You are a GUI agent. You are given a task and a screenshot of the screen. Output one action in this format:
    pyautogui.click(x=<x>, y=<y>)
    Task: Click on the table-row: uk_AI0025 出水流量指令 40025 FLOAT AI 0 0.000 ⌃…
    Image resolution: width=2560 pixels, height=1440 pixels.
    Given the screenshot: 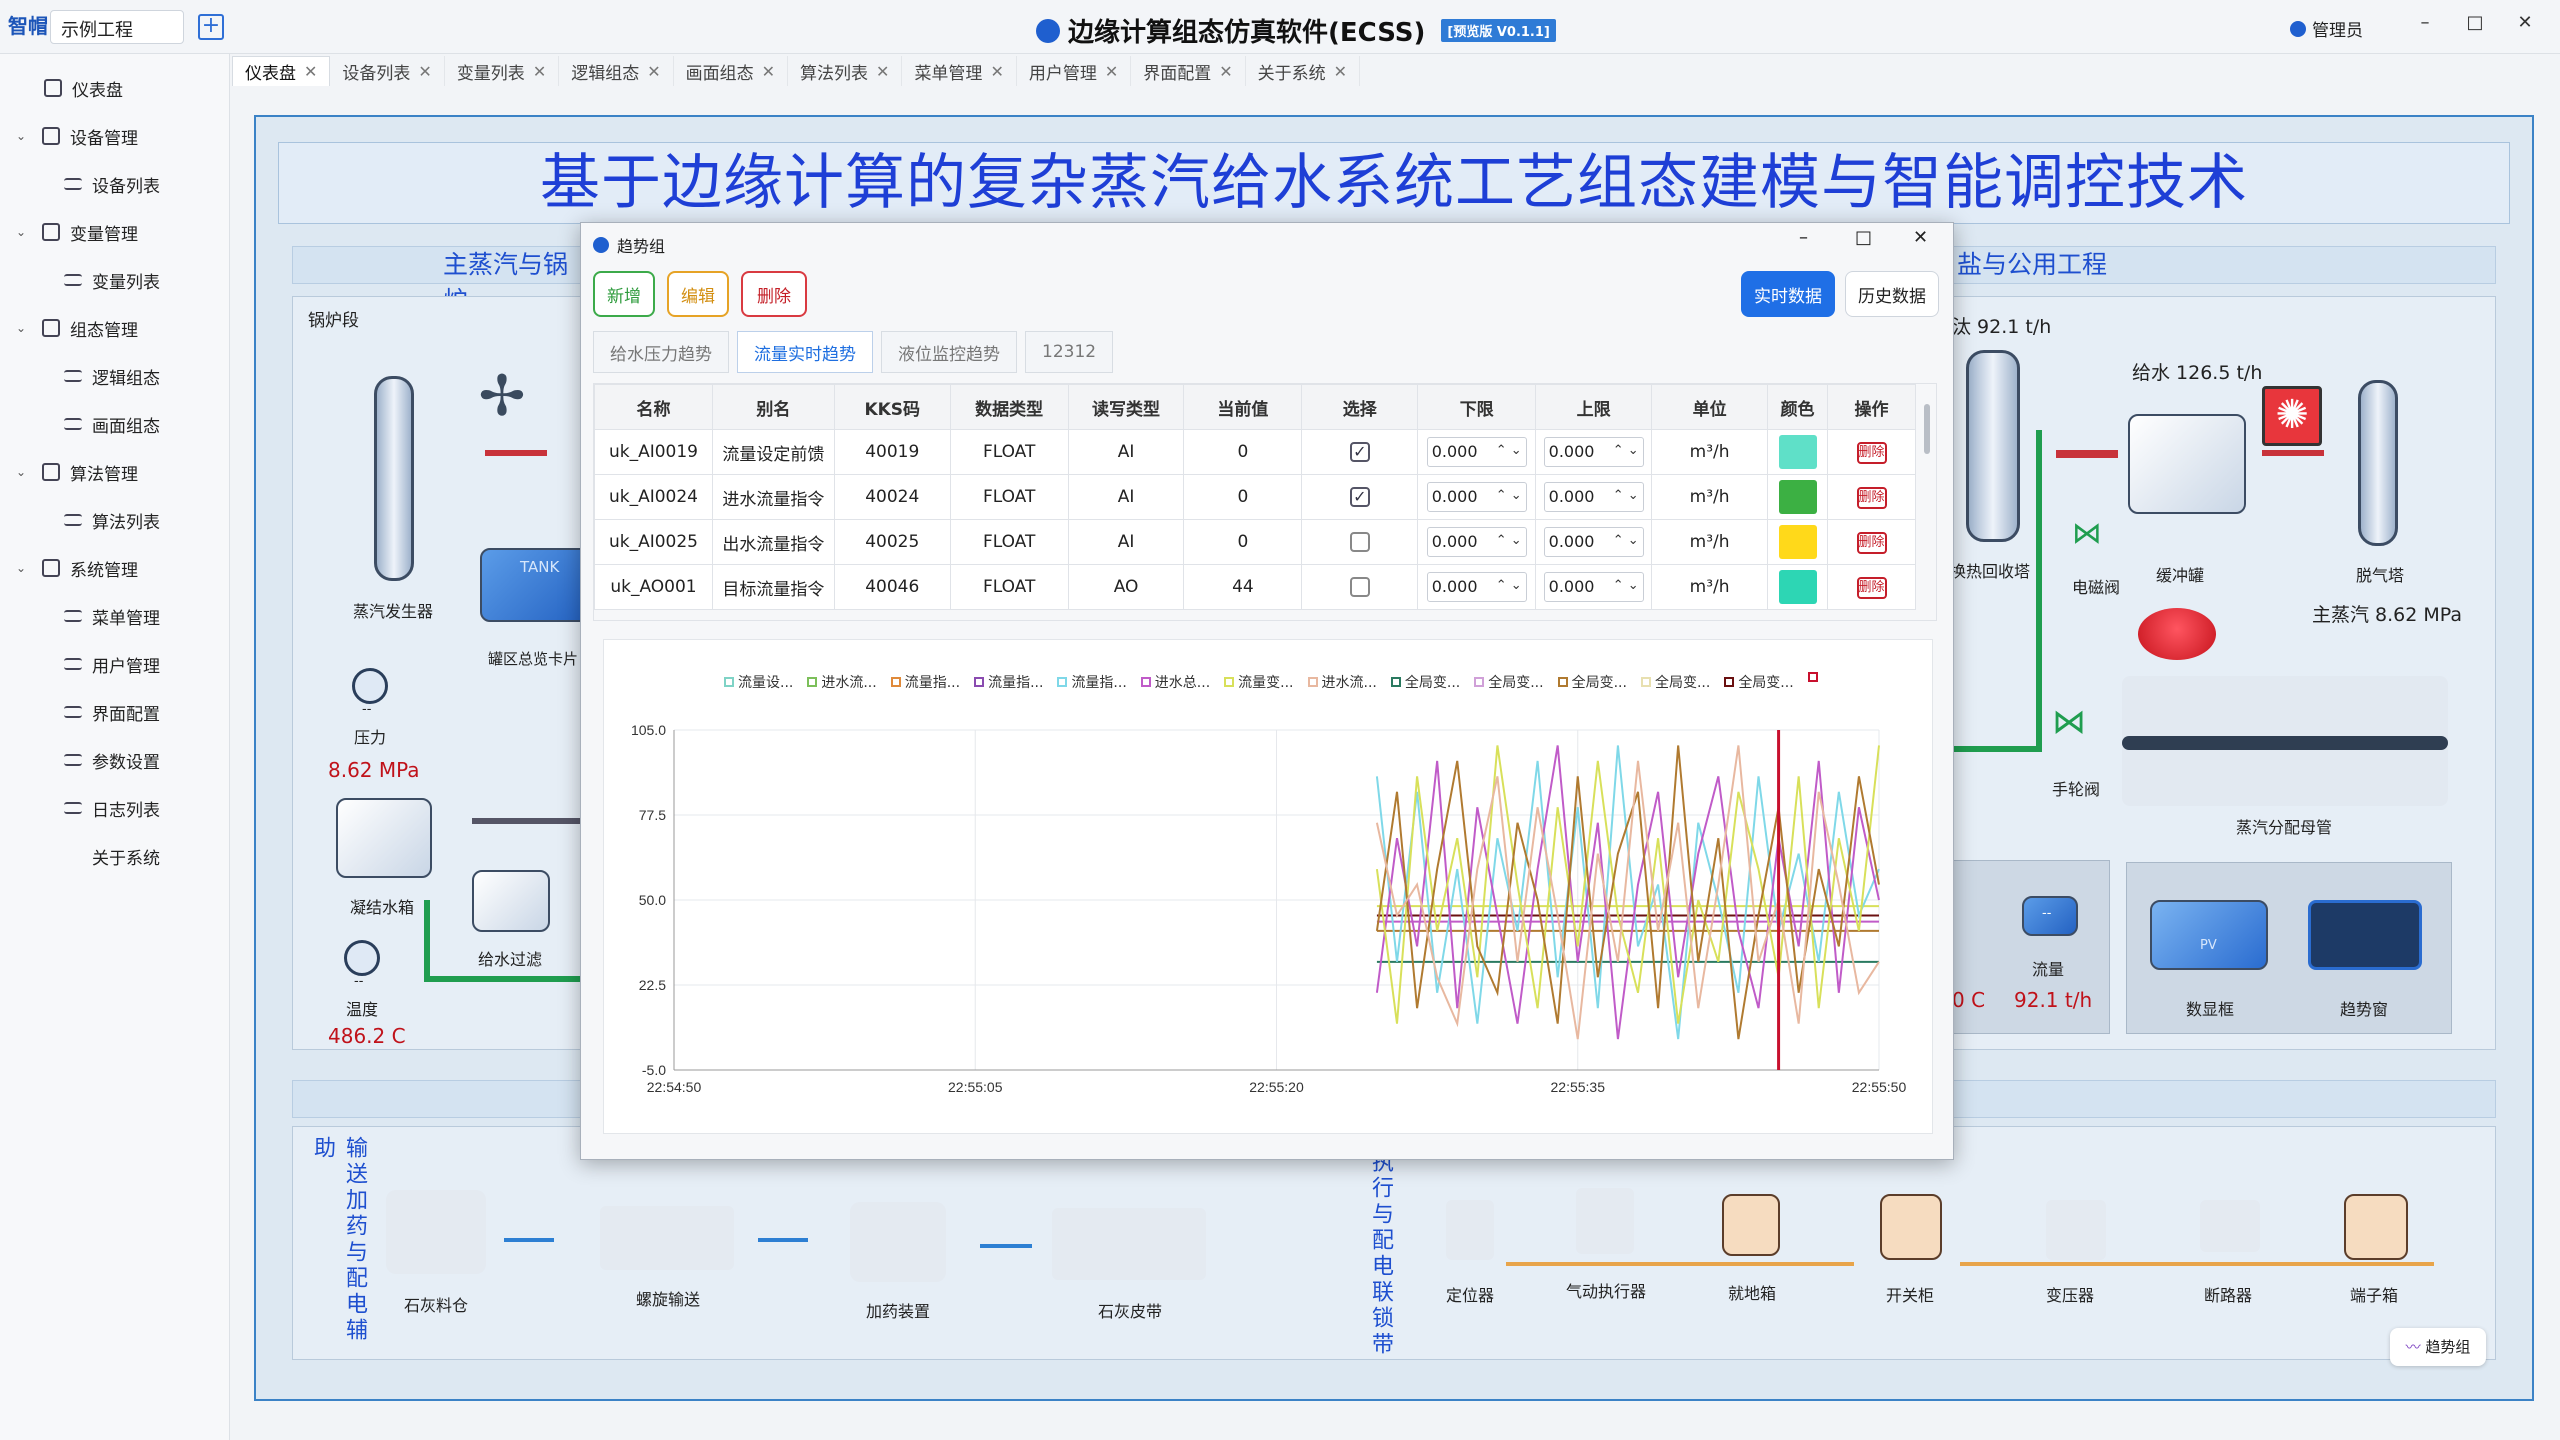 What is the action you would take?
    pyautogui.click(x=1255, y=542)
    